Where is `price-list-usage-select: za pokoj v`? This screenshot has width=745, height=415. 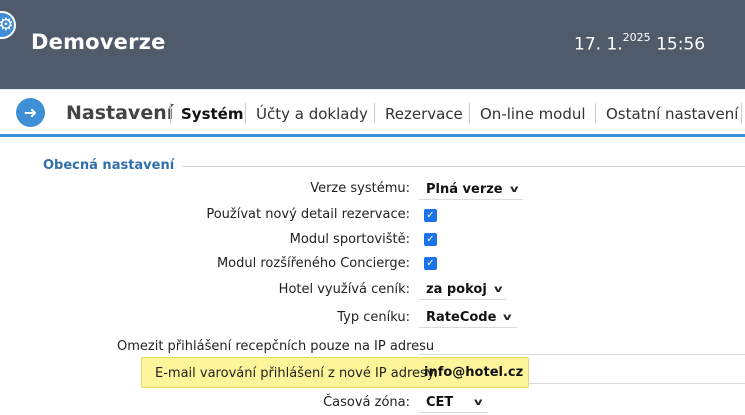
price-list-usage-select: za pokoj v is located at coordinates (463, 289).